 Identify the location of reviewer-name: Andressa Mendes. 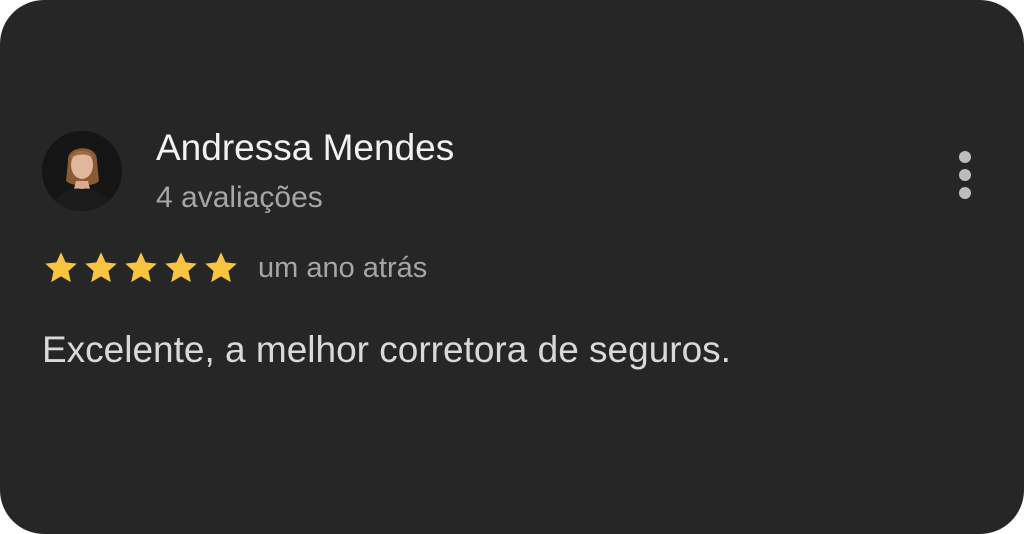
(305, 148).